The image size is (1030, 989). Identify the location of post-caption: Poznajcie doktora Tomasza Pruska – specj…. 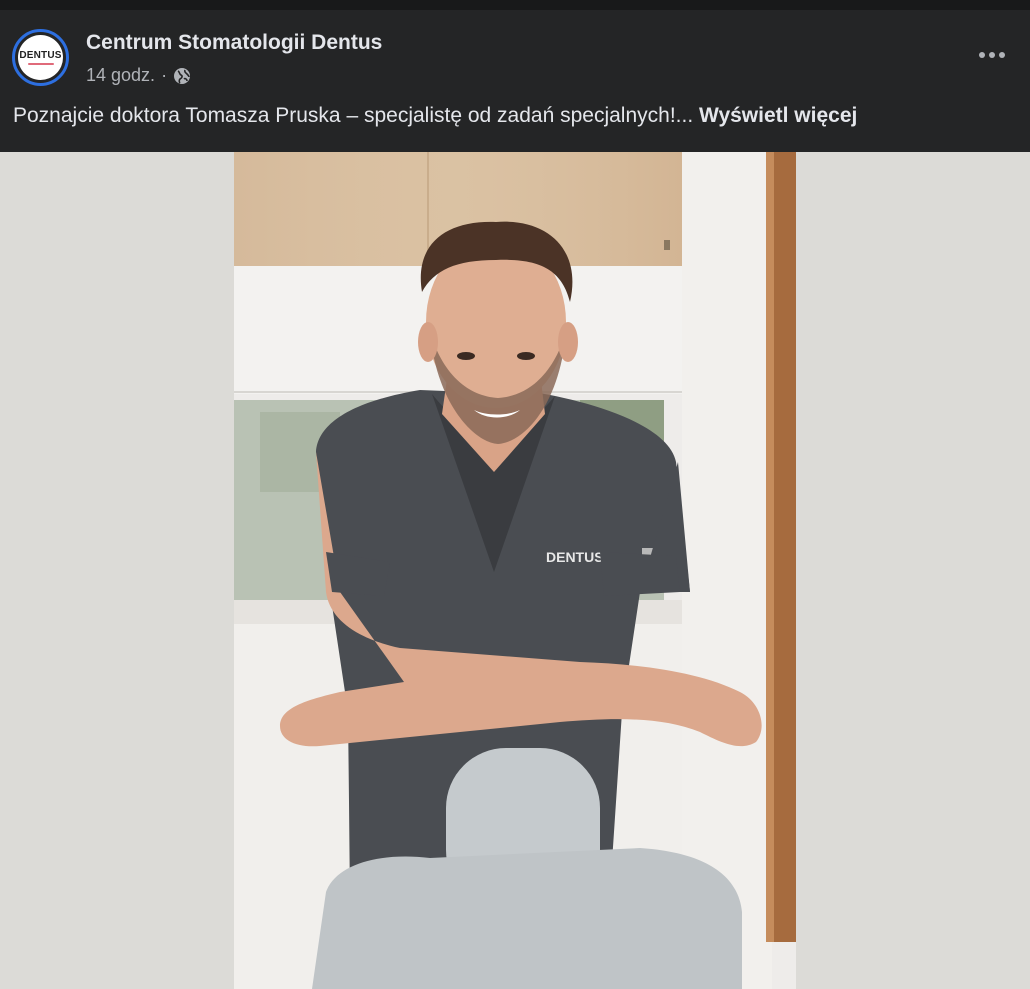
(435, 116).